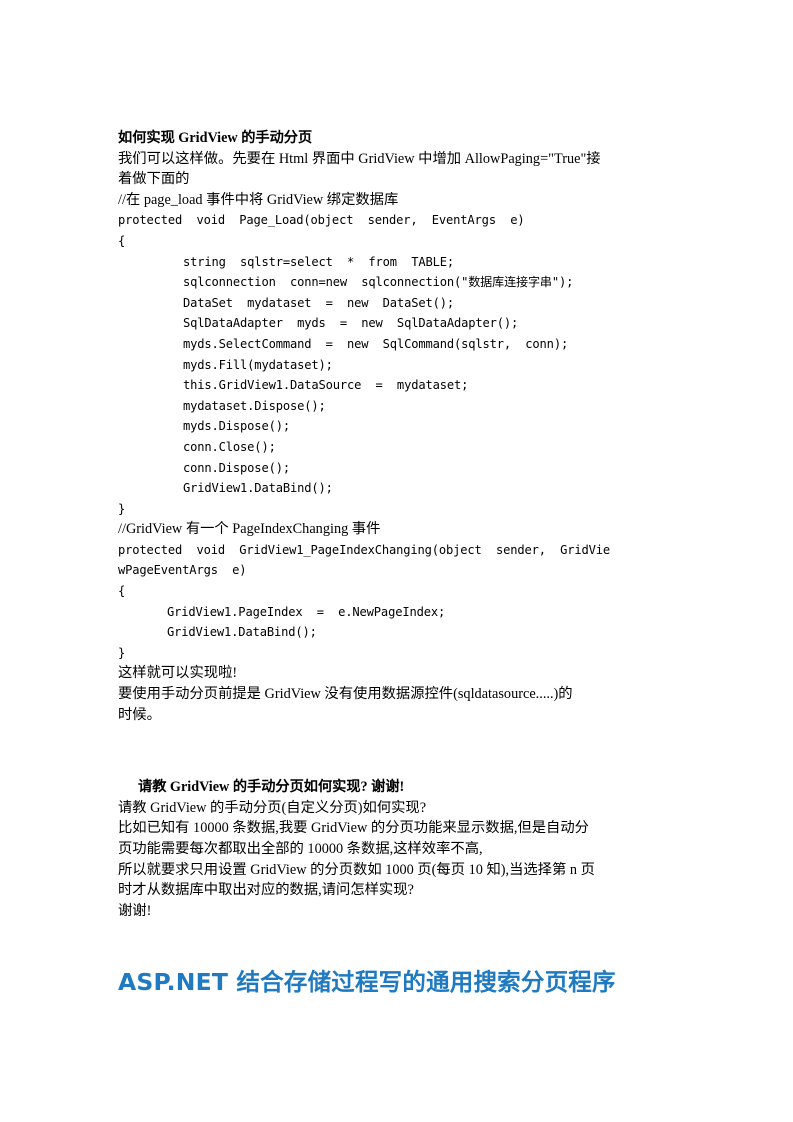 The image size is (793, 1122). What do you see at coordinates (258, 364) in the screenshot?
I see `code-line-fill: myds.Fill(mydataset);` at bounding box center [258, 364].